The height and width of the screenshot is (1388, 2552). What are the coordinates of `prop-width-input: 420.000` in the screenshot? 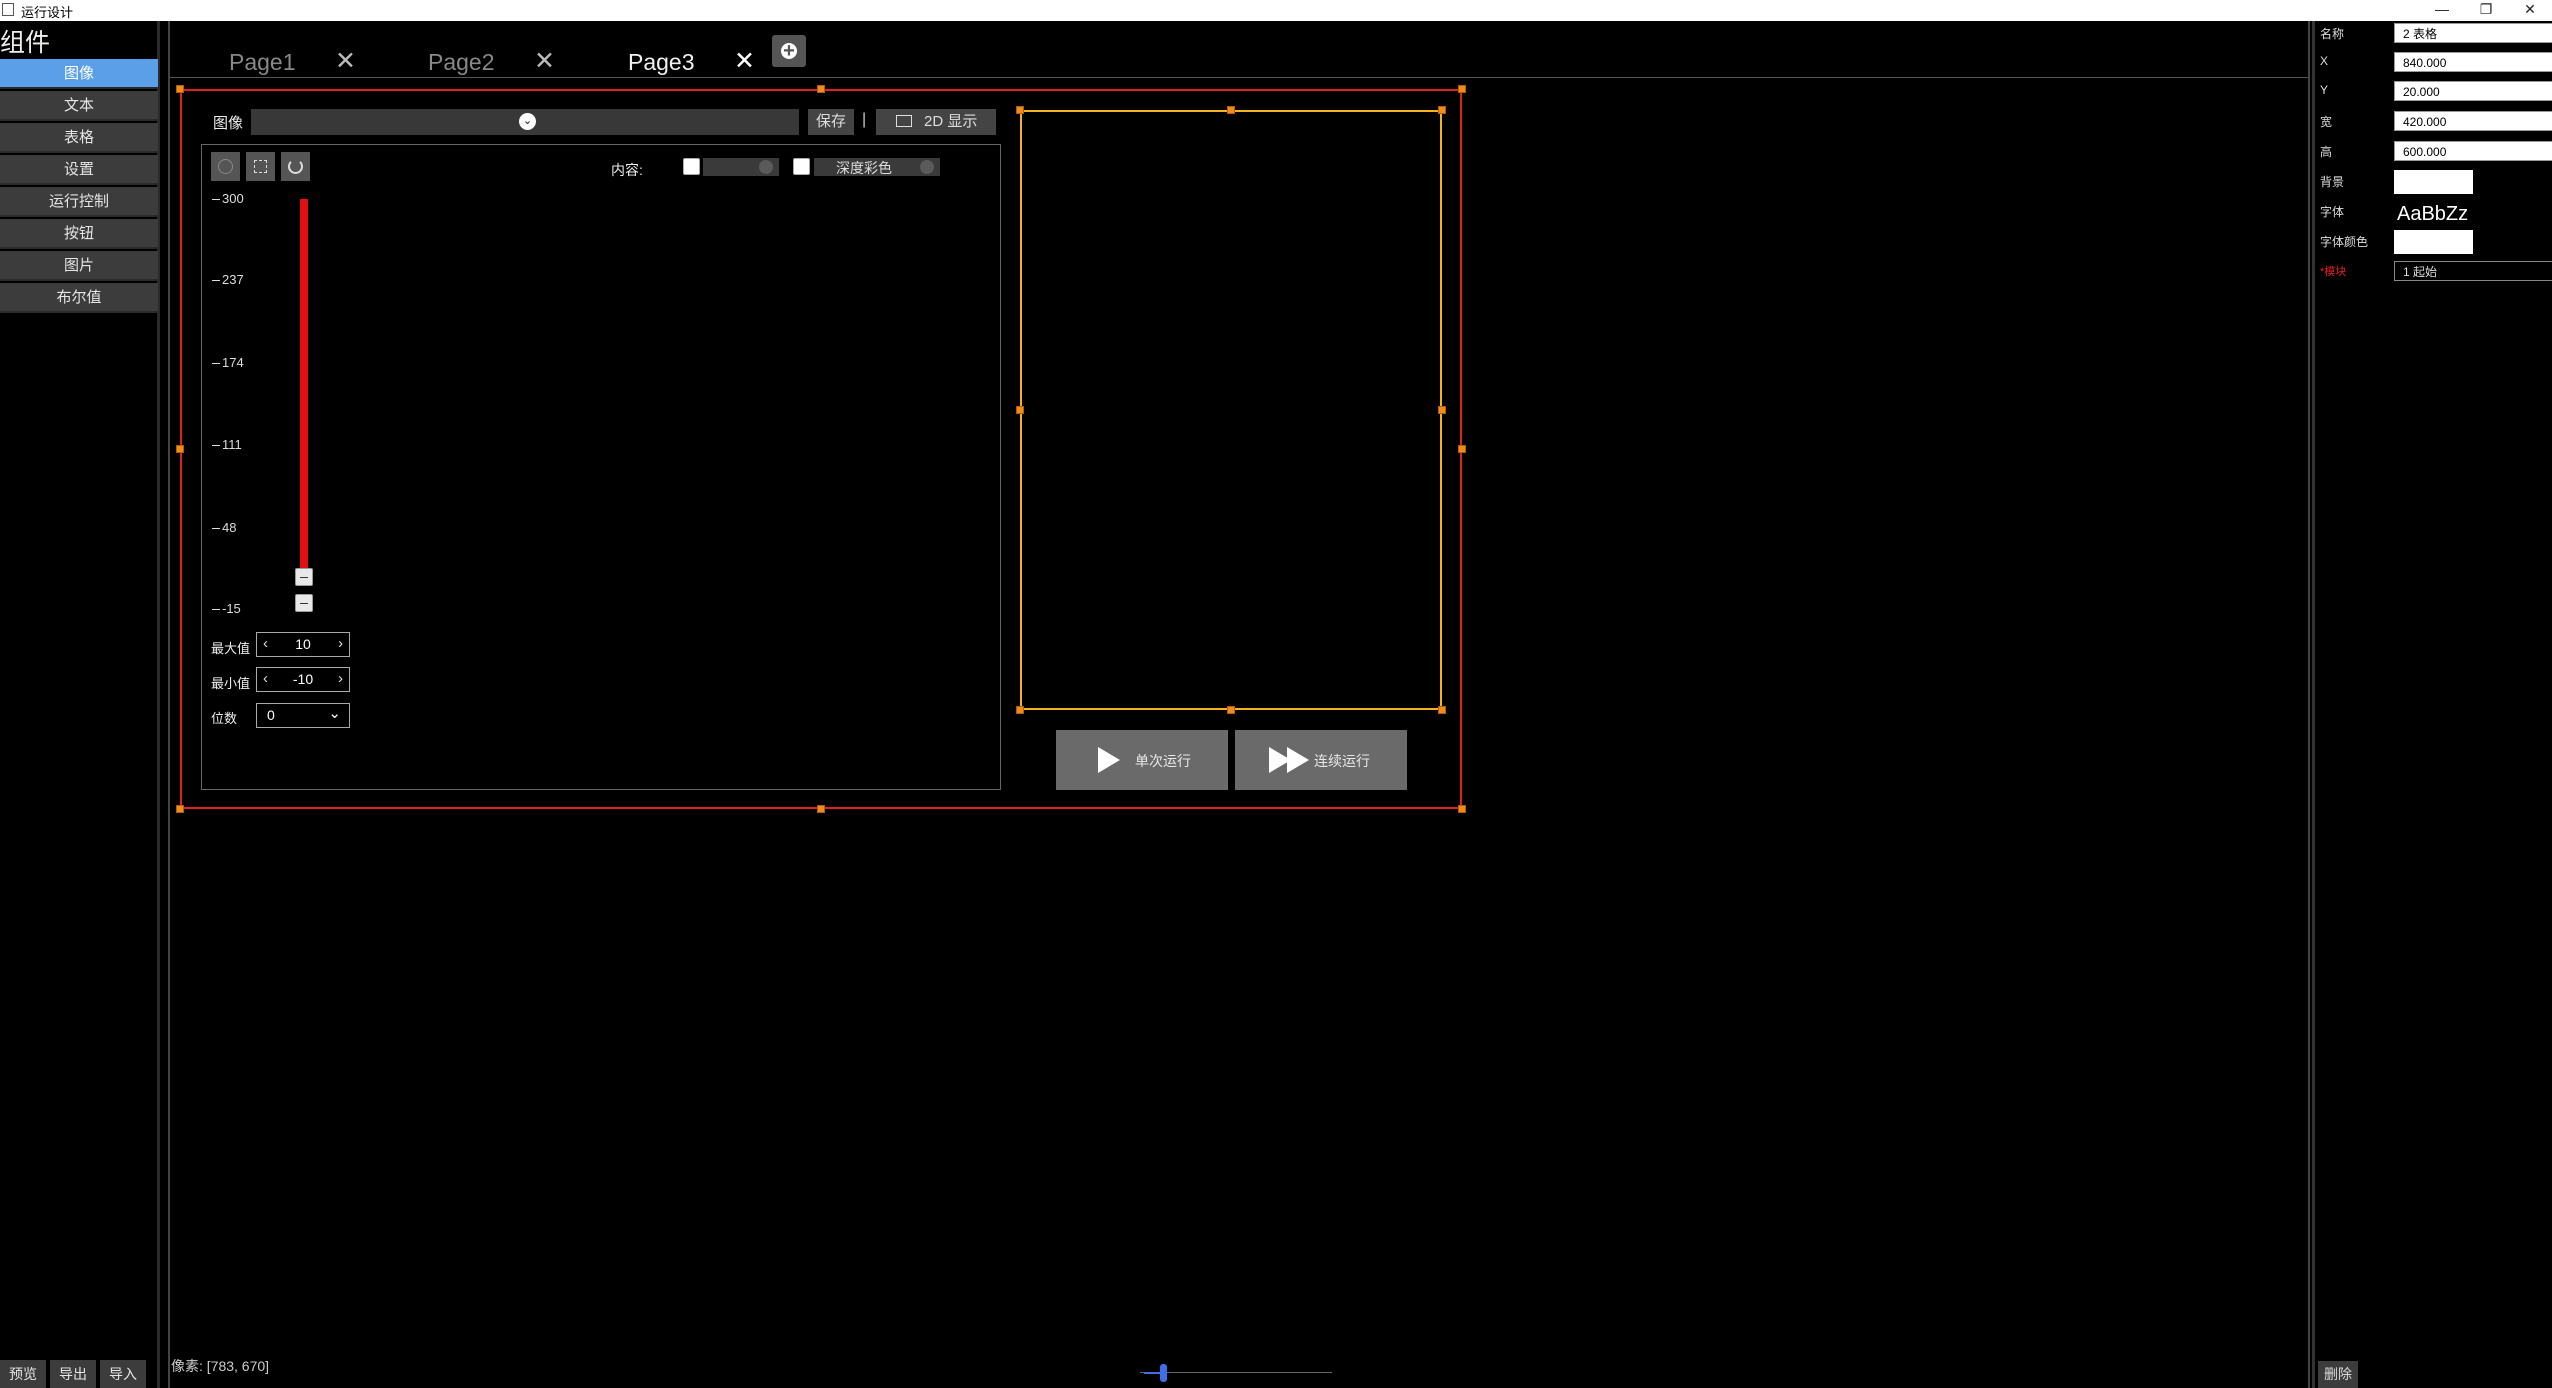 It's located at (2473, 121).